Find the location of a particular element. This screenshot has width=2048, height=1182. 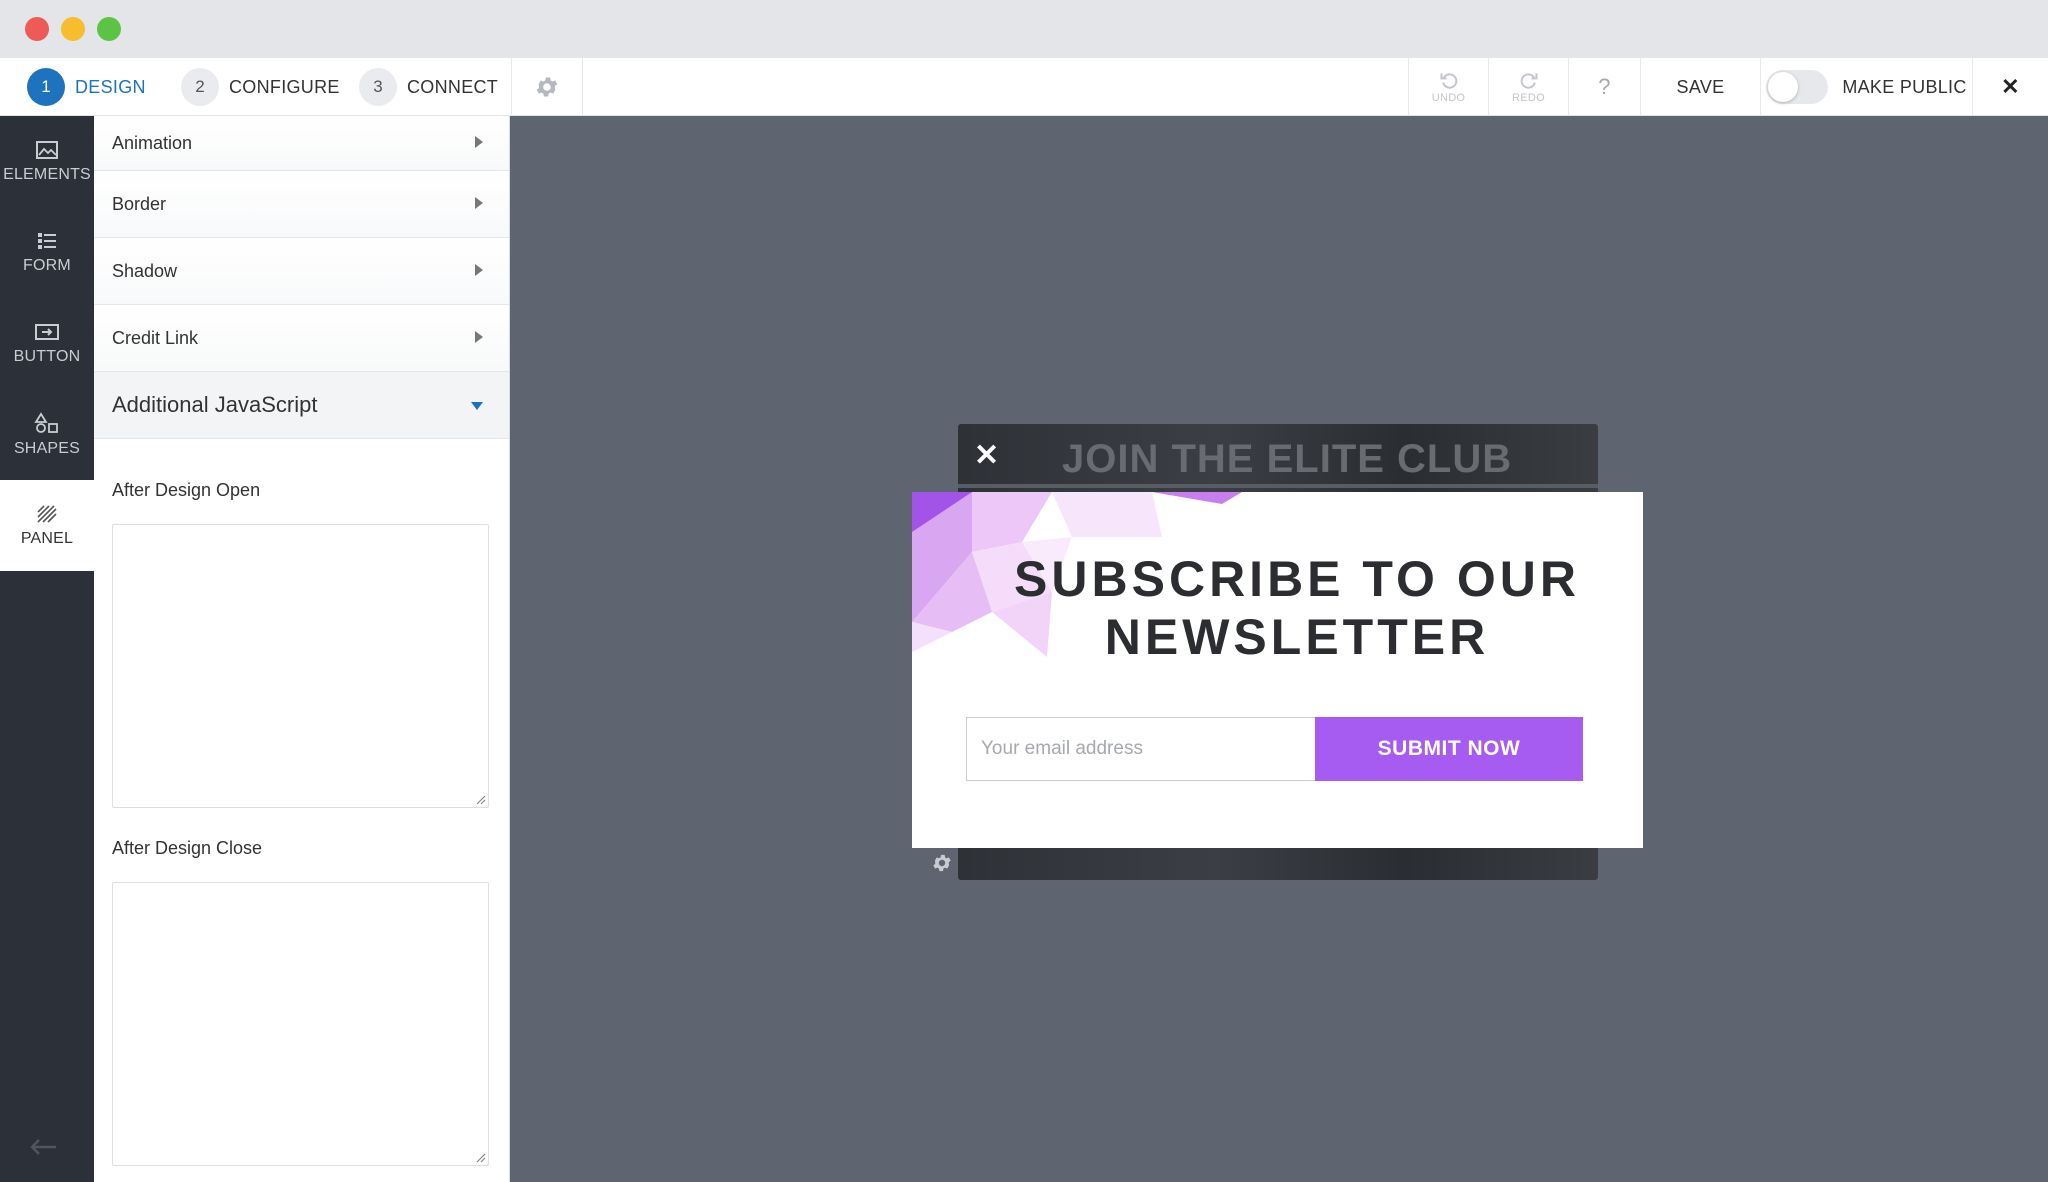

element-settings-button is located at coordinates (942, 865).